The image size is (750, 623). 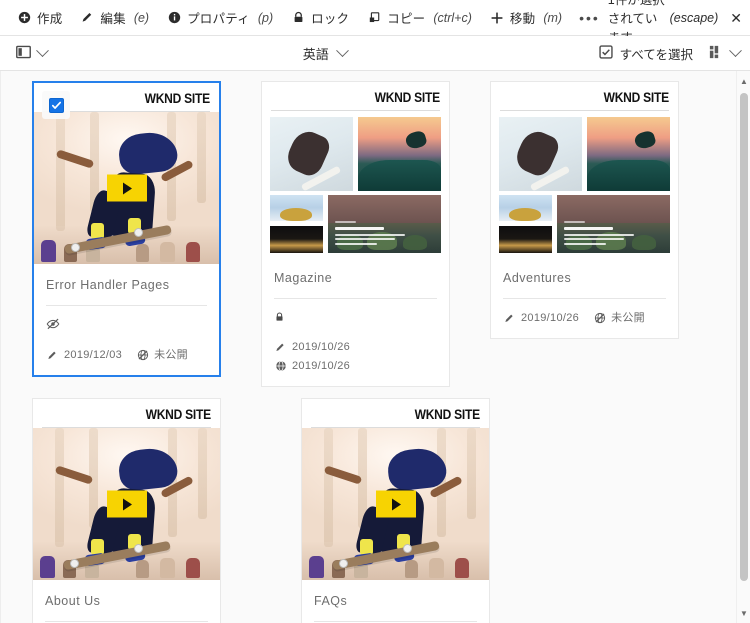 What do you see at coordinates (31, 53) in the screenshot?
I see `rail-toggle-button` at bounding box center [31, 53].